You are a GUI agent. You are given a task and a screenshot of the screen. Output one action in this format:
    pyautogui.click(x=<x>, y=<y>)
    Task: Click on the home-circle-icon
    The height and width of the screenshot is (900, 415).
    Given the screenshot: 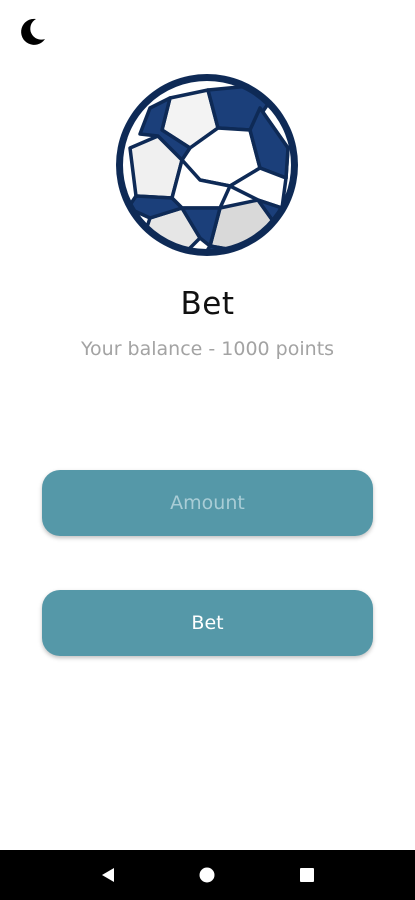 What is the action you would take?
    pyautogui.click(x=207, y=875)
    